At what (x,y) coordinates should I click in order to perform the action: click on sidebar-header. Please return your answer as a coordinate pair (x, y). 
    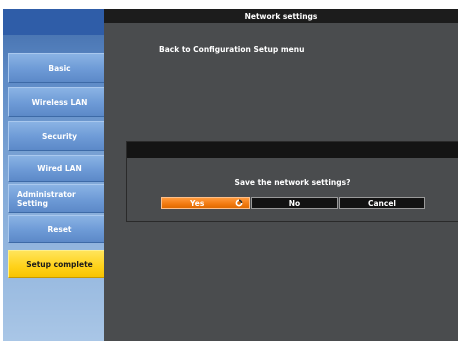
    Looking at the image, I should click on (60, 22).